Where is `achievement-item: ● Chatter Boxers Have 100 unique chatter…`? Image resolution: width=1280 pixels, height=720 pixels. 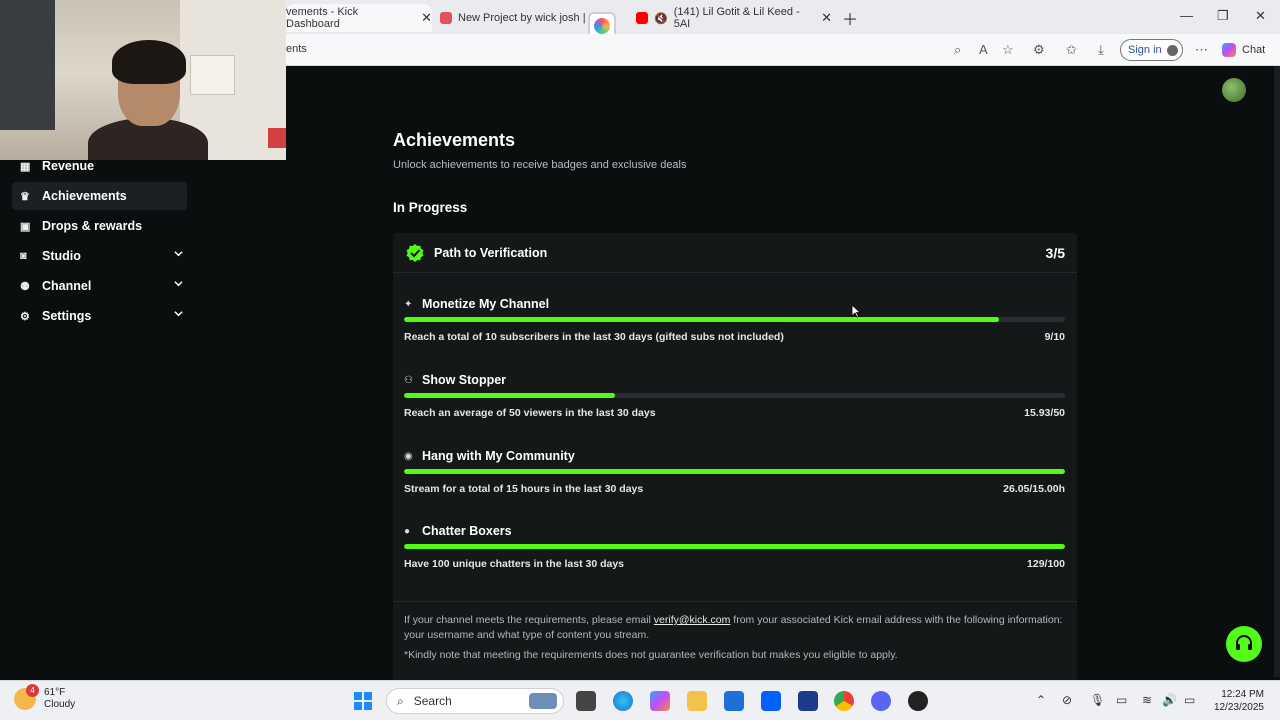
achievement-item: ● Chatter Boxers Have 100 unique chatter… is located at coordinates (734, 546).